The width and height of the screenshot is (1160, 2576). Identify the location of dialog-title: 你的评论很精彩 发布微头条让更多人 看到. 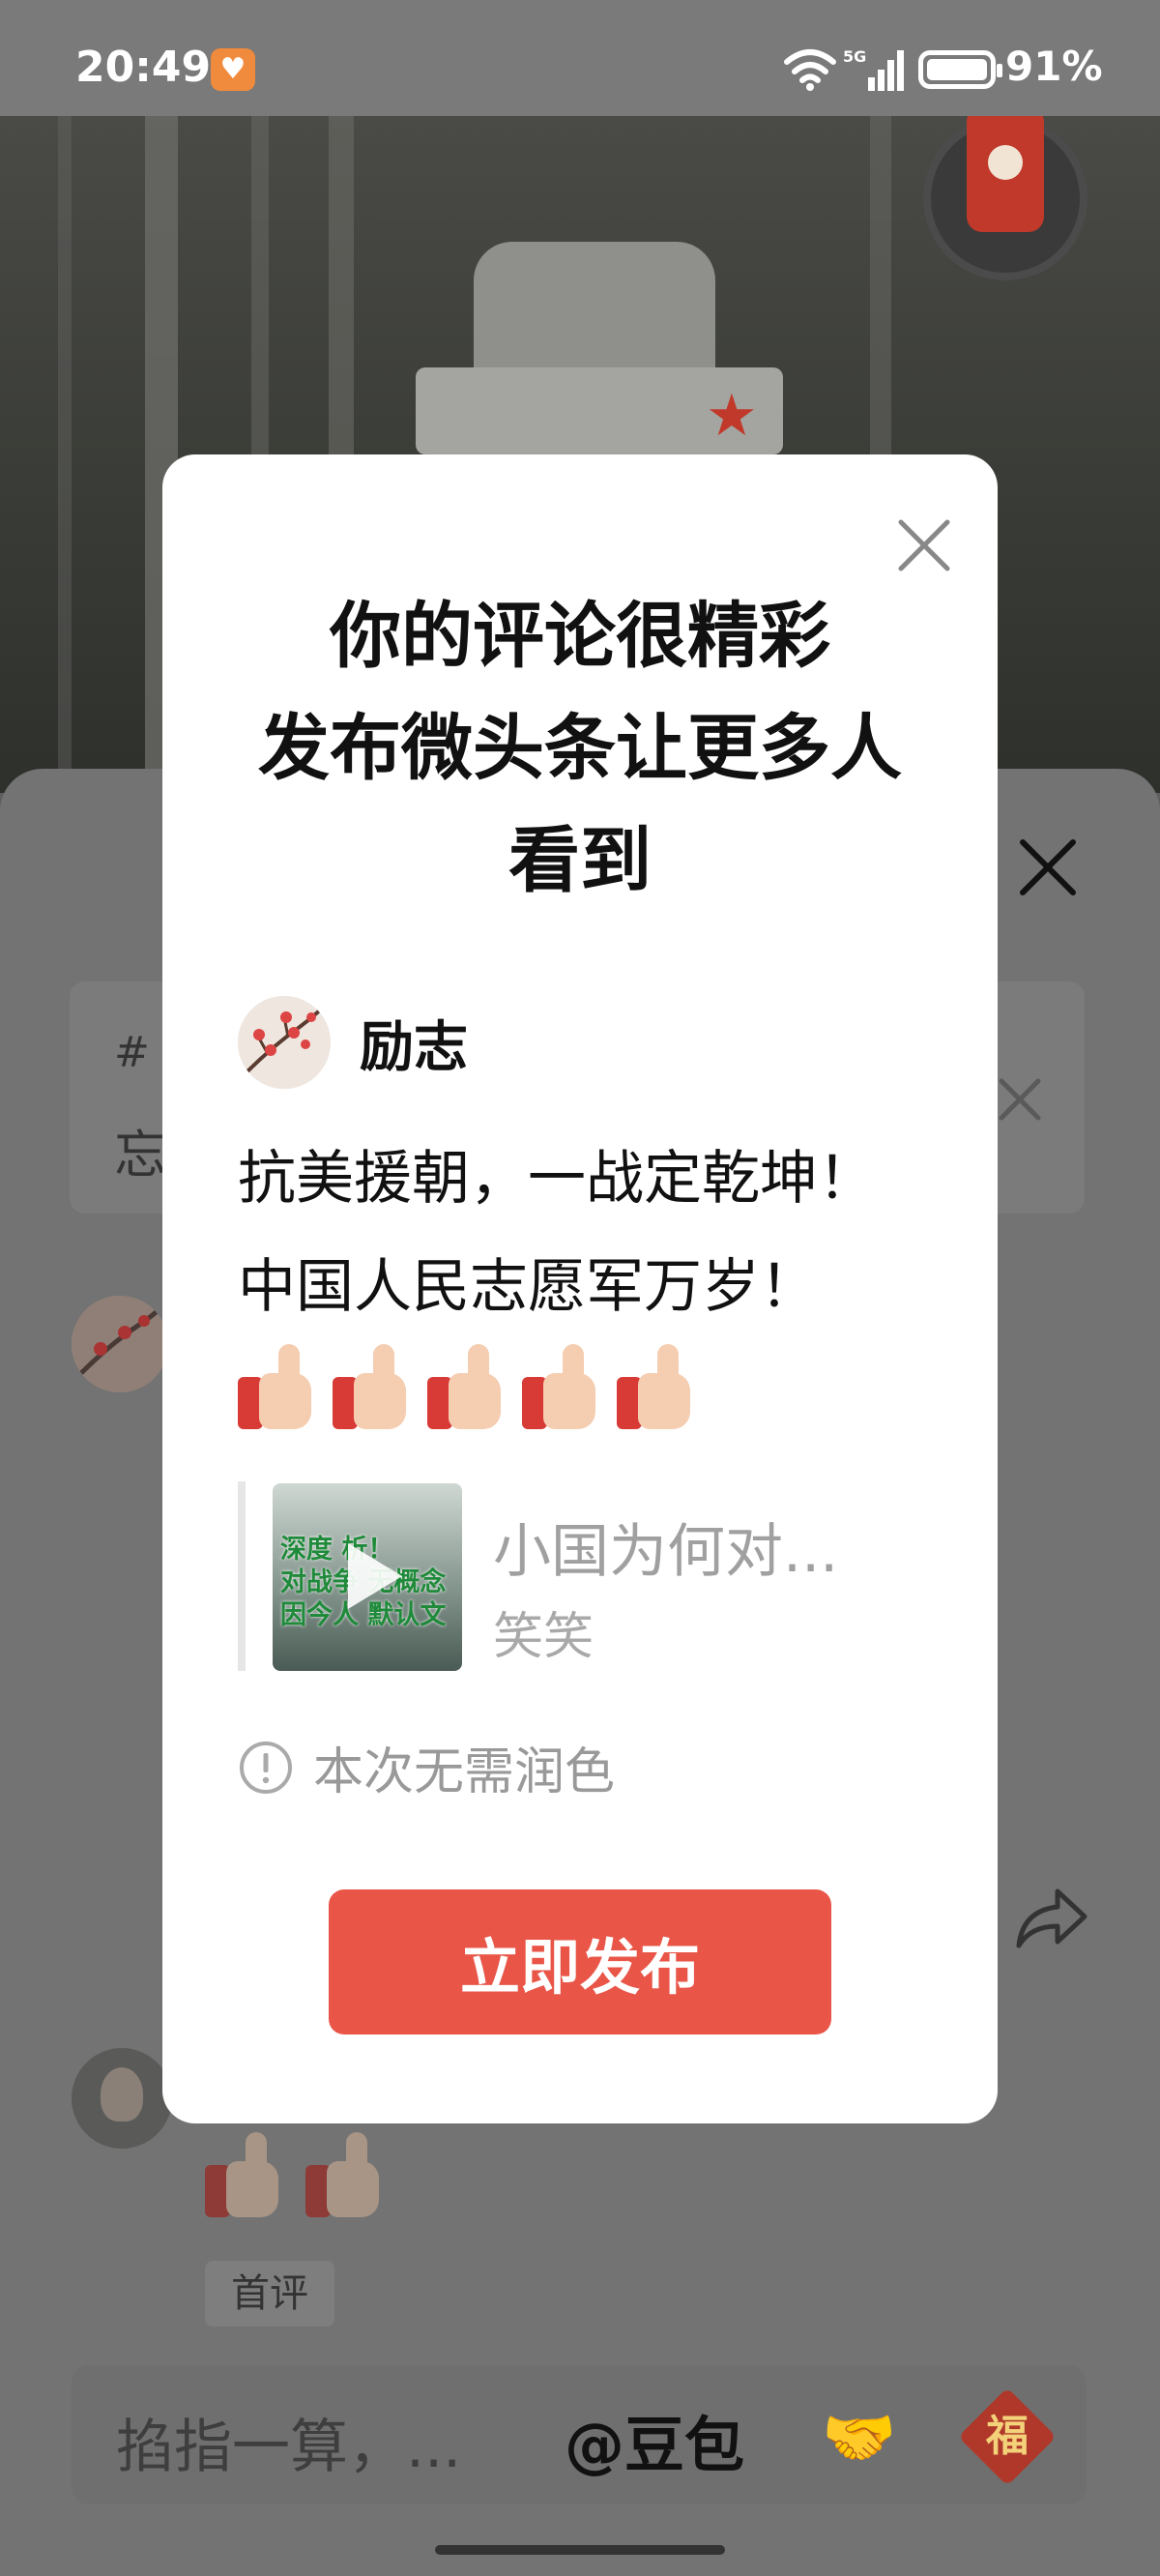
(580, 748).